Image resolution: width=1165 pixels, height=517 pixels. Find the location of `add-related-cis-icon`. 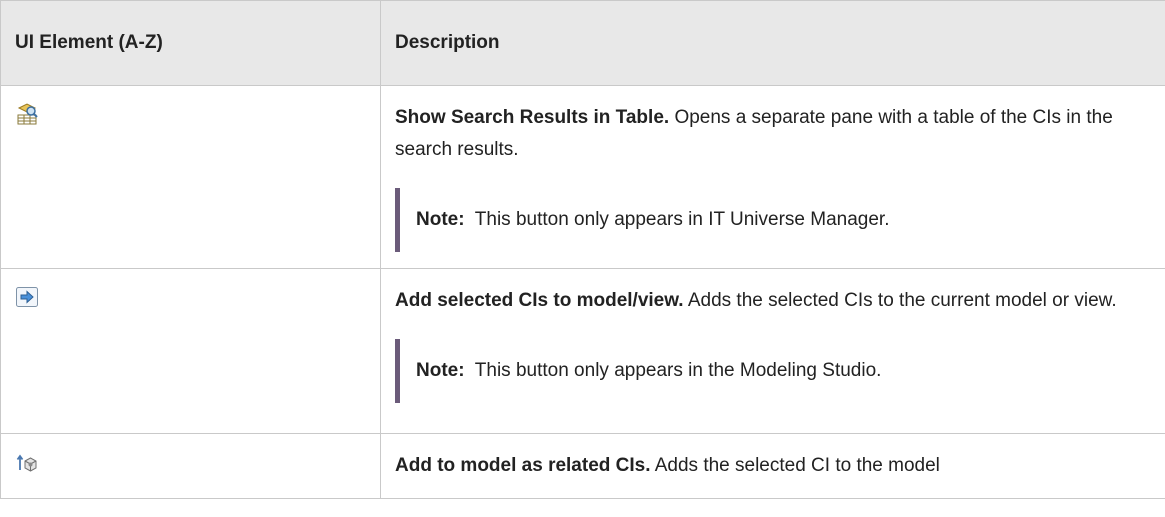

add-related-cis-icon is located at coordinates (27, 462).